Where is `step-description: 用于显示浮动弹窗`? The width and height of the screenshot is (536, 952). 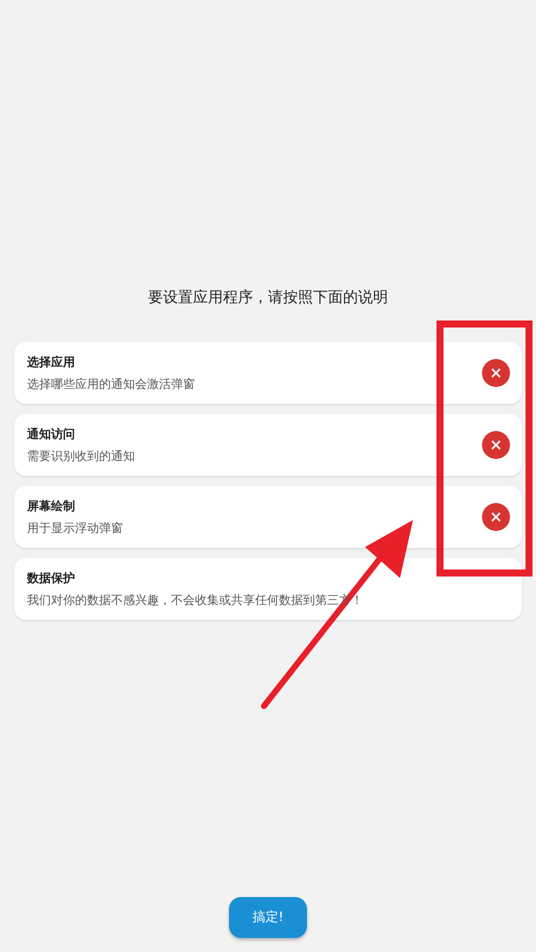 step-description: 用于显示浮动弹窗 is located at coordinates (75, 528).